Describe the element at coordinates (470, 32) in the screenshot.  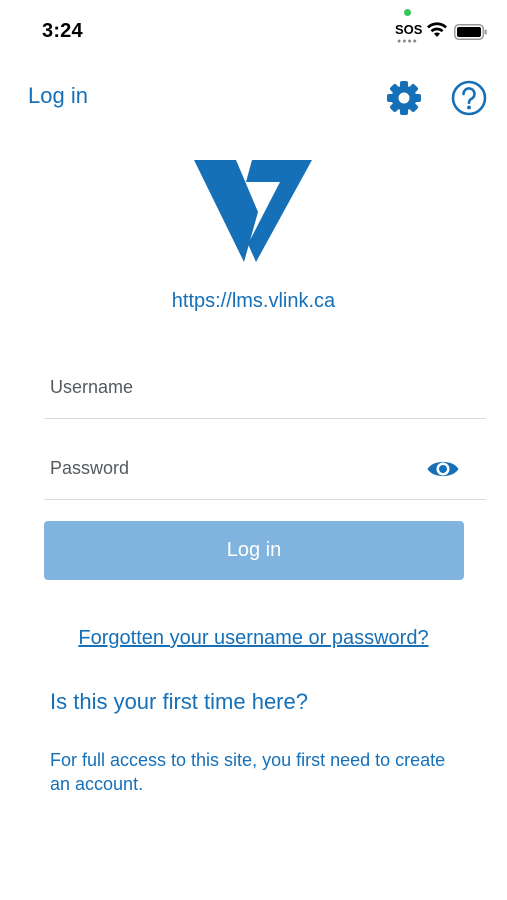
I see `battery-icon` at that location.